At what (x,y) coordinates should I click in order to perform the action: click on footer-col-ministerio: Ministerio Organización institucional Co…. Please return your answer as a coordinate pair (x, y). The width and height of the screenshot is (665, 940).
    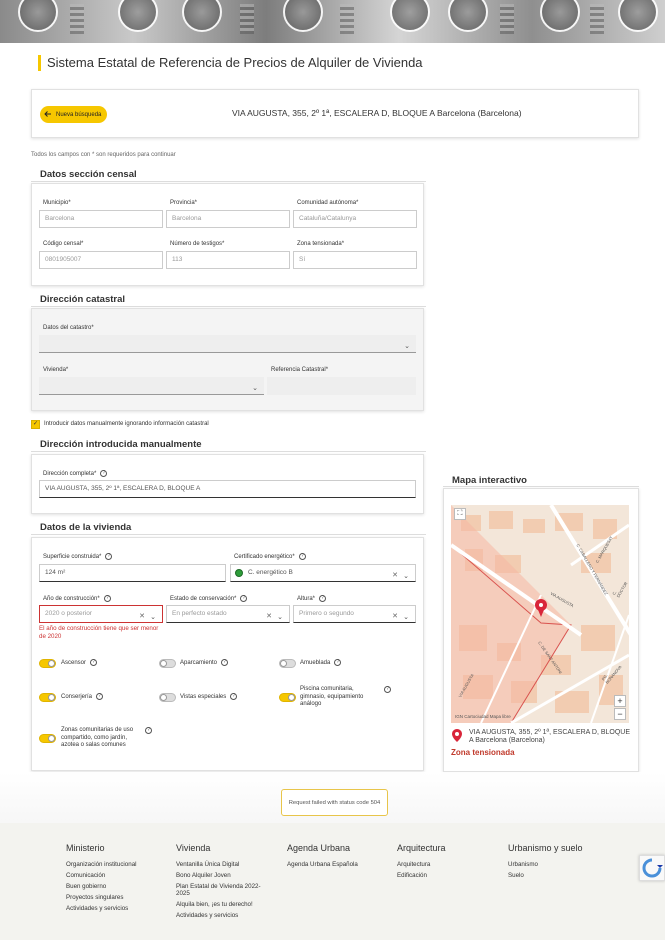
    Looking at the image, I should click on (101, 878).